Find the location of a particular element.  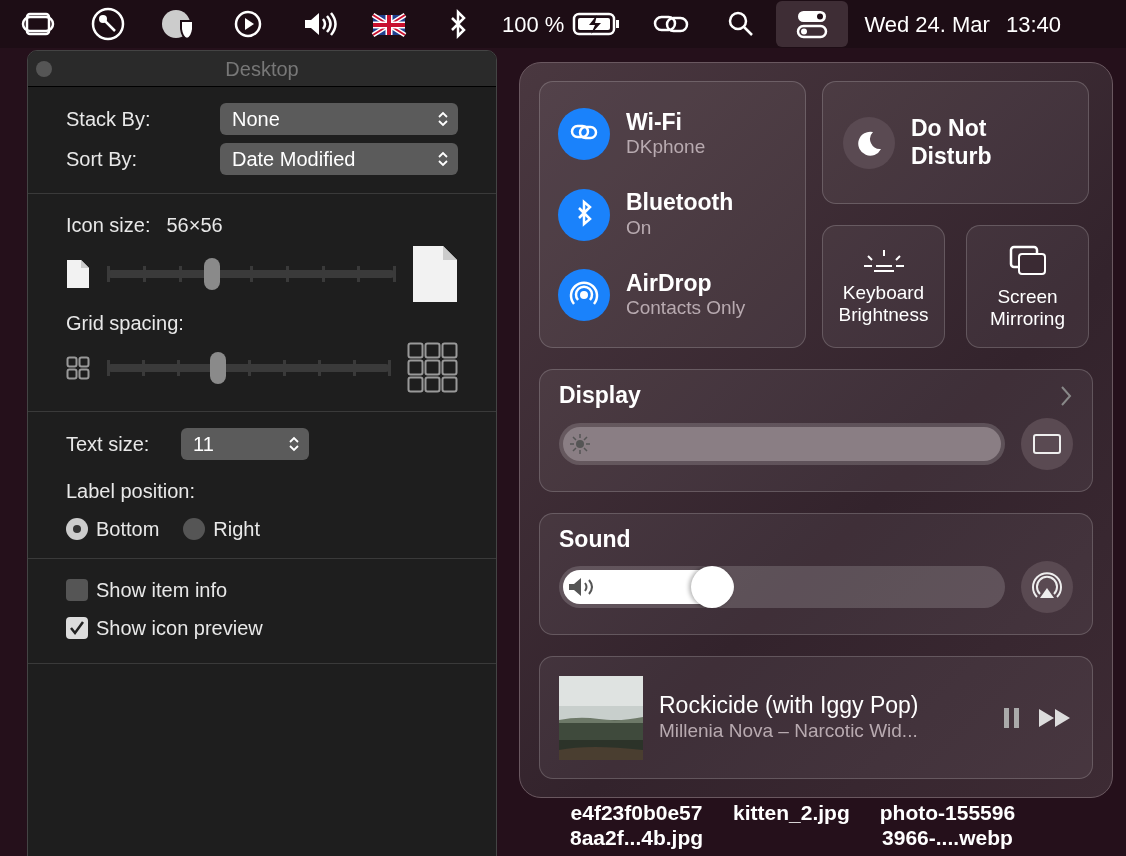

tile-label: Screen Mirroring is located at coordinates (1027, 307).